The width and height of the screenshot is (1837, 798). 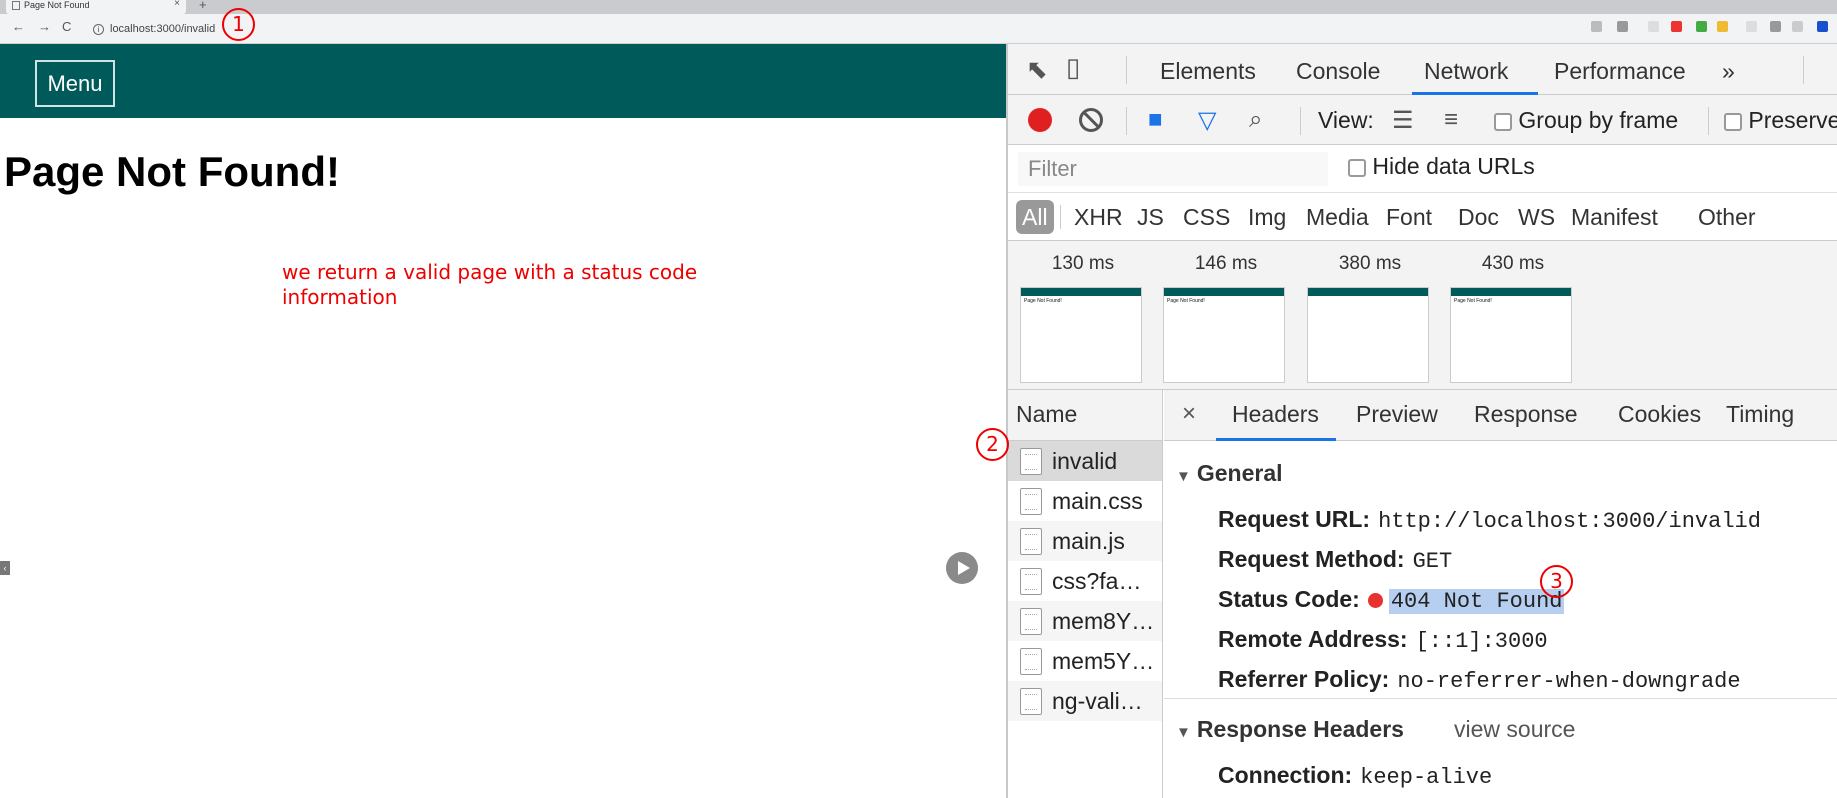 I want to click on status-error-dot-icon, so click(x=1375, y=601).